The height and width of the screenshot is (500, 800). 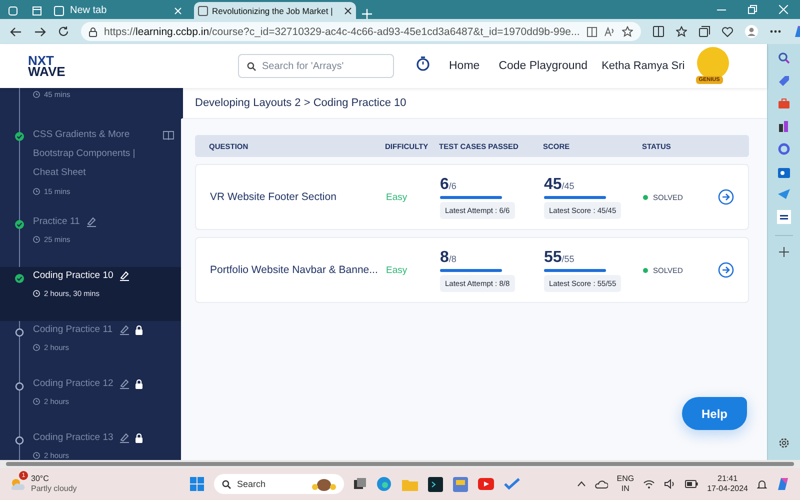 I want to click on browser-tab: Revolutionizing the Job Market |, so click(x=275, y=10).